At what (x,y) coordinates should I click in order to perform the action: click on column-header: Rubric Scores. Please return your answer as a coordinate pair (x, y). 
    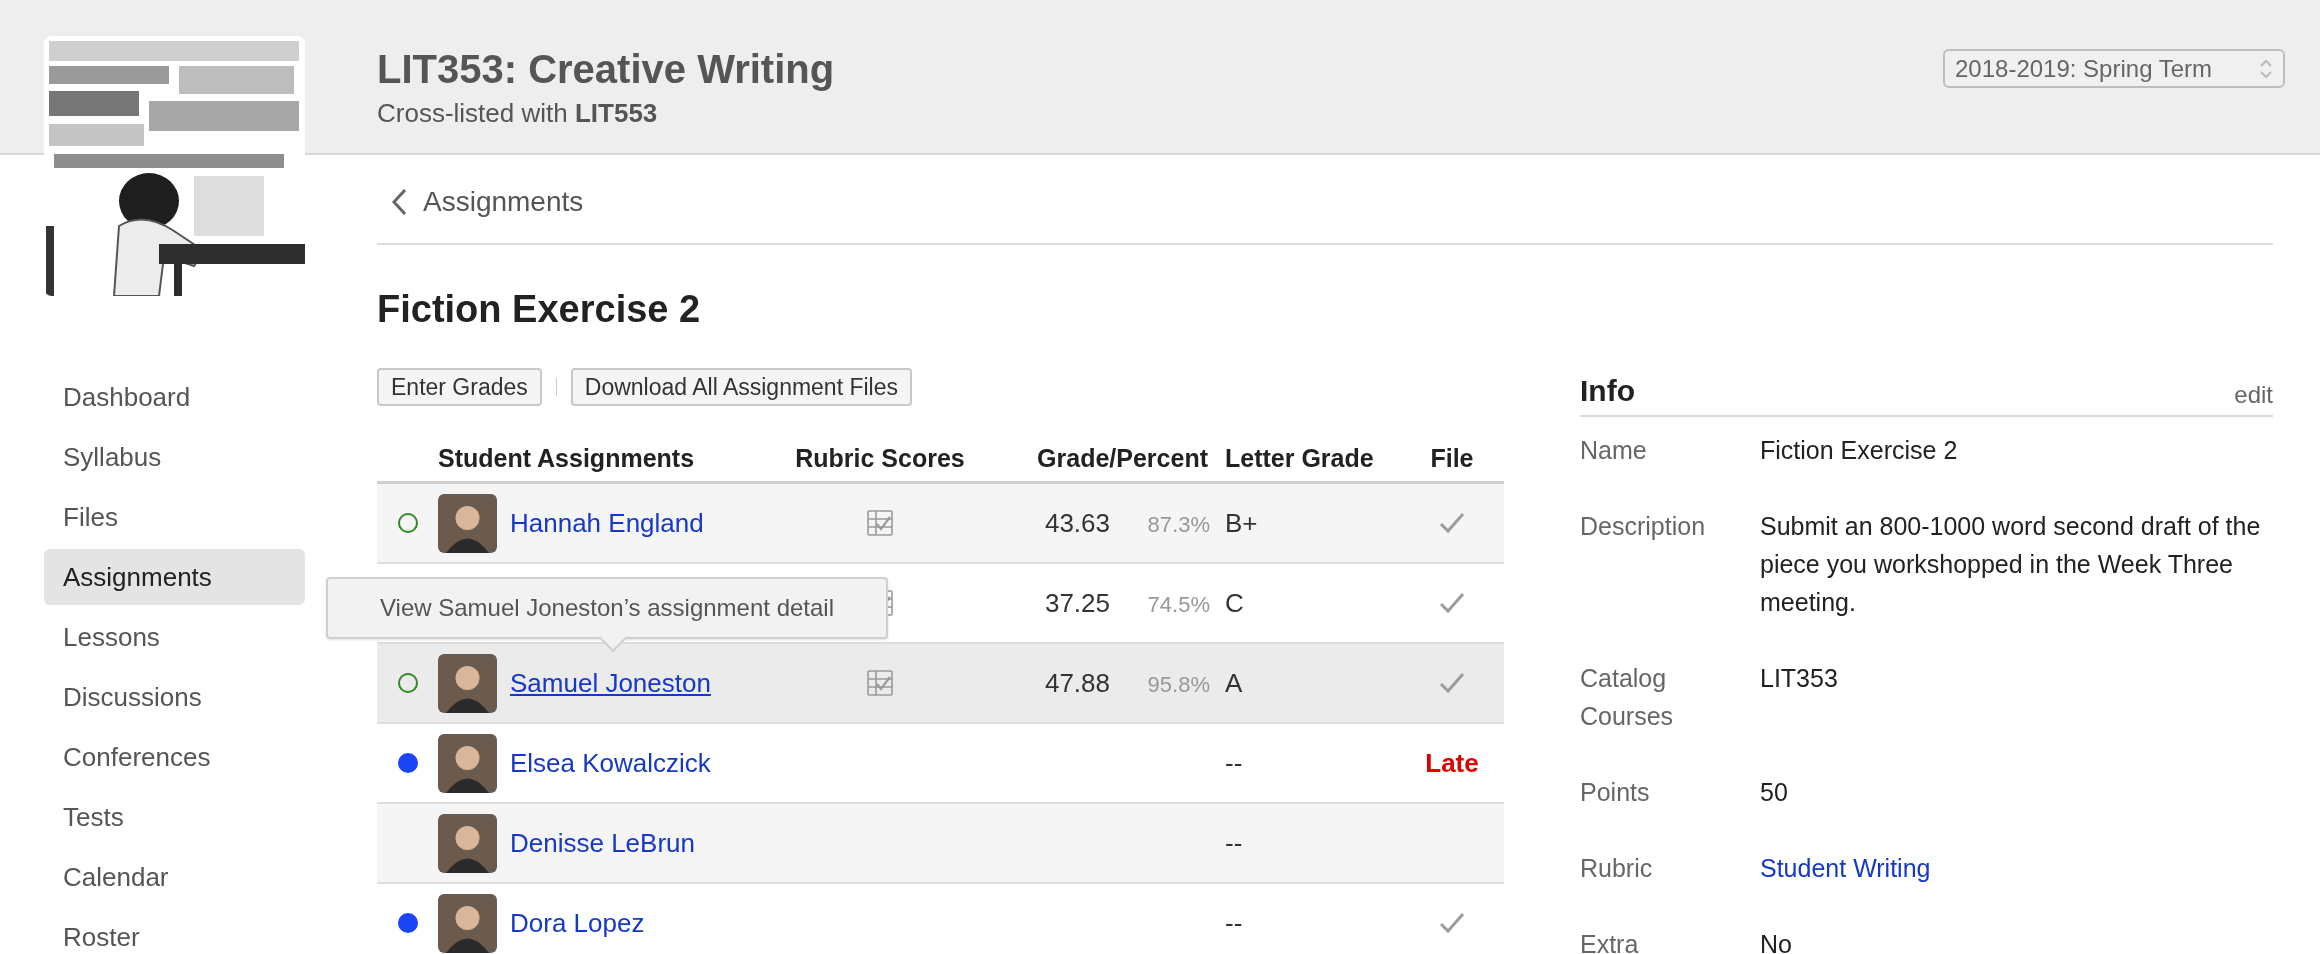
    Looking at the image, I should click on (880, 458).